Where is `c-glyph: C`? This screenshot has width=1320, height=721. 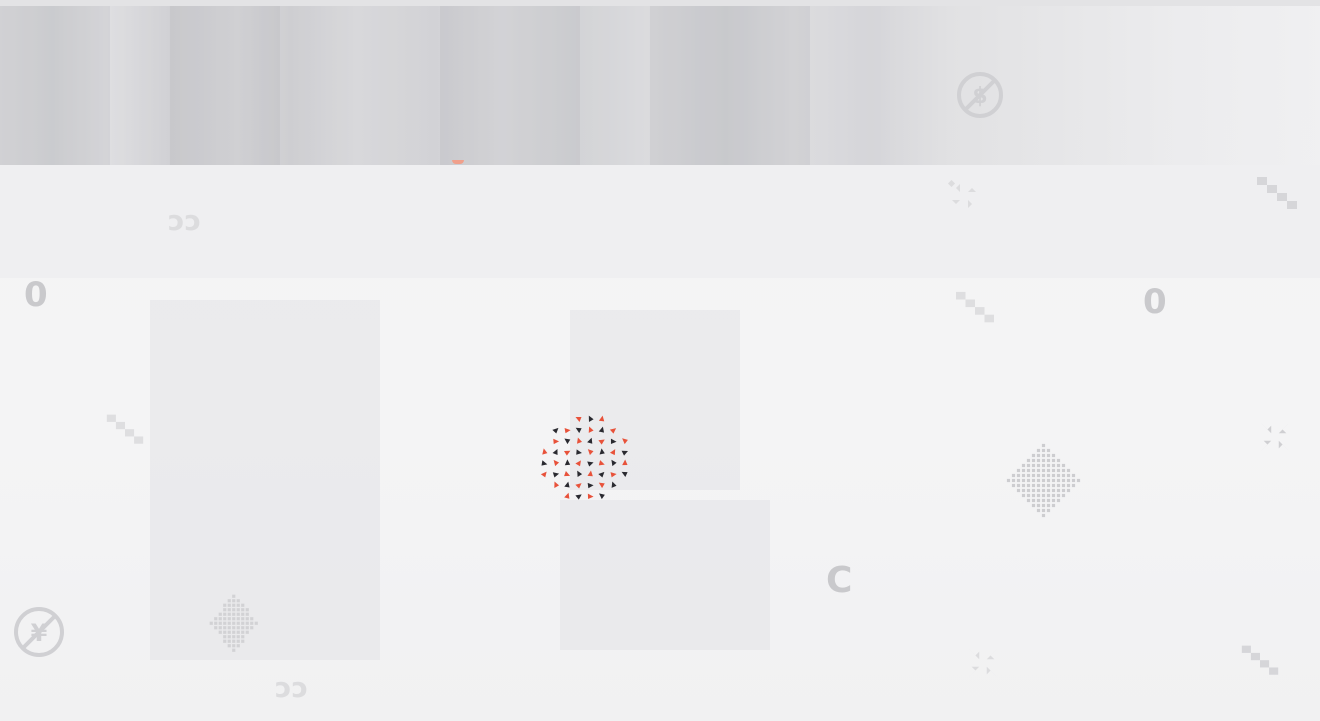 c-glyph: C is located at coordinates (839, 580).